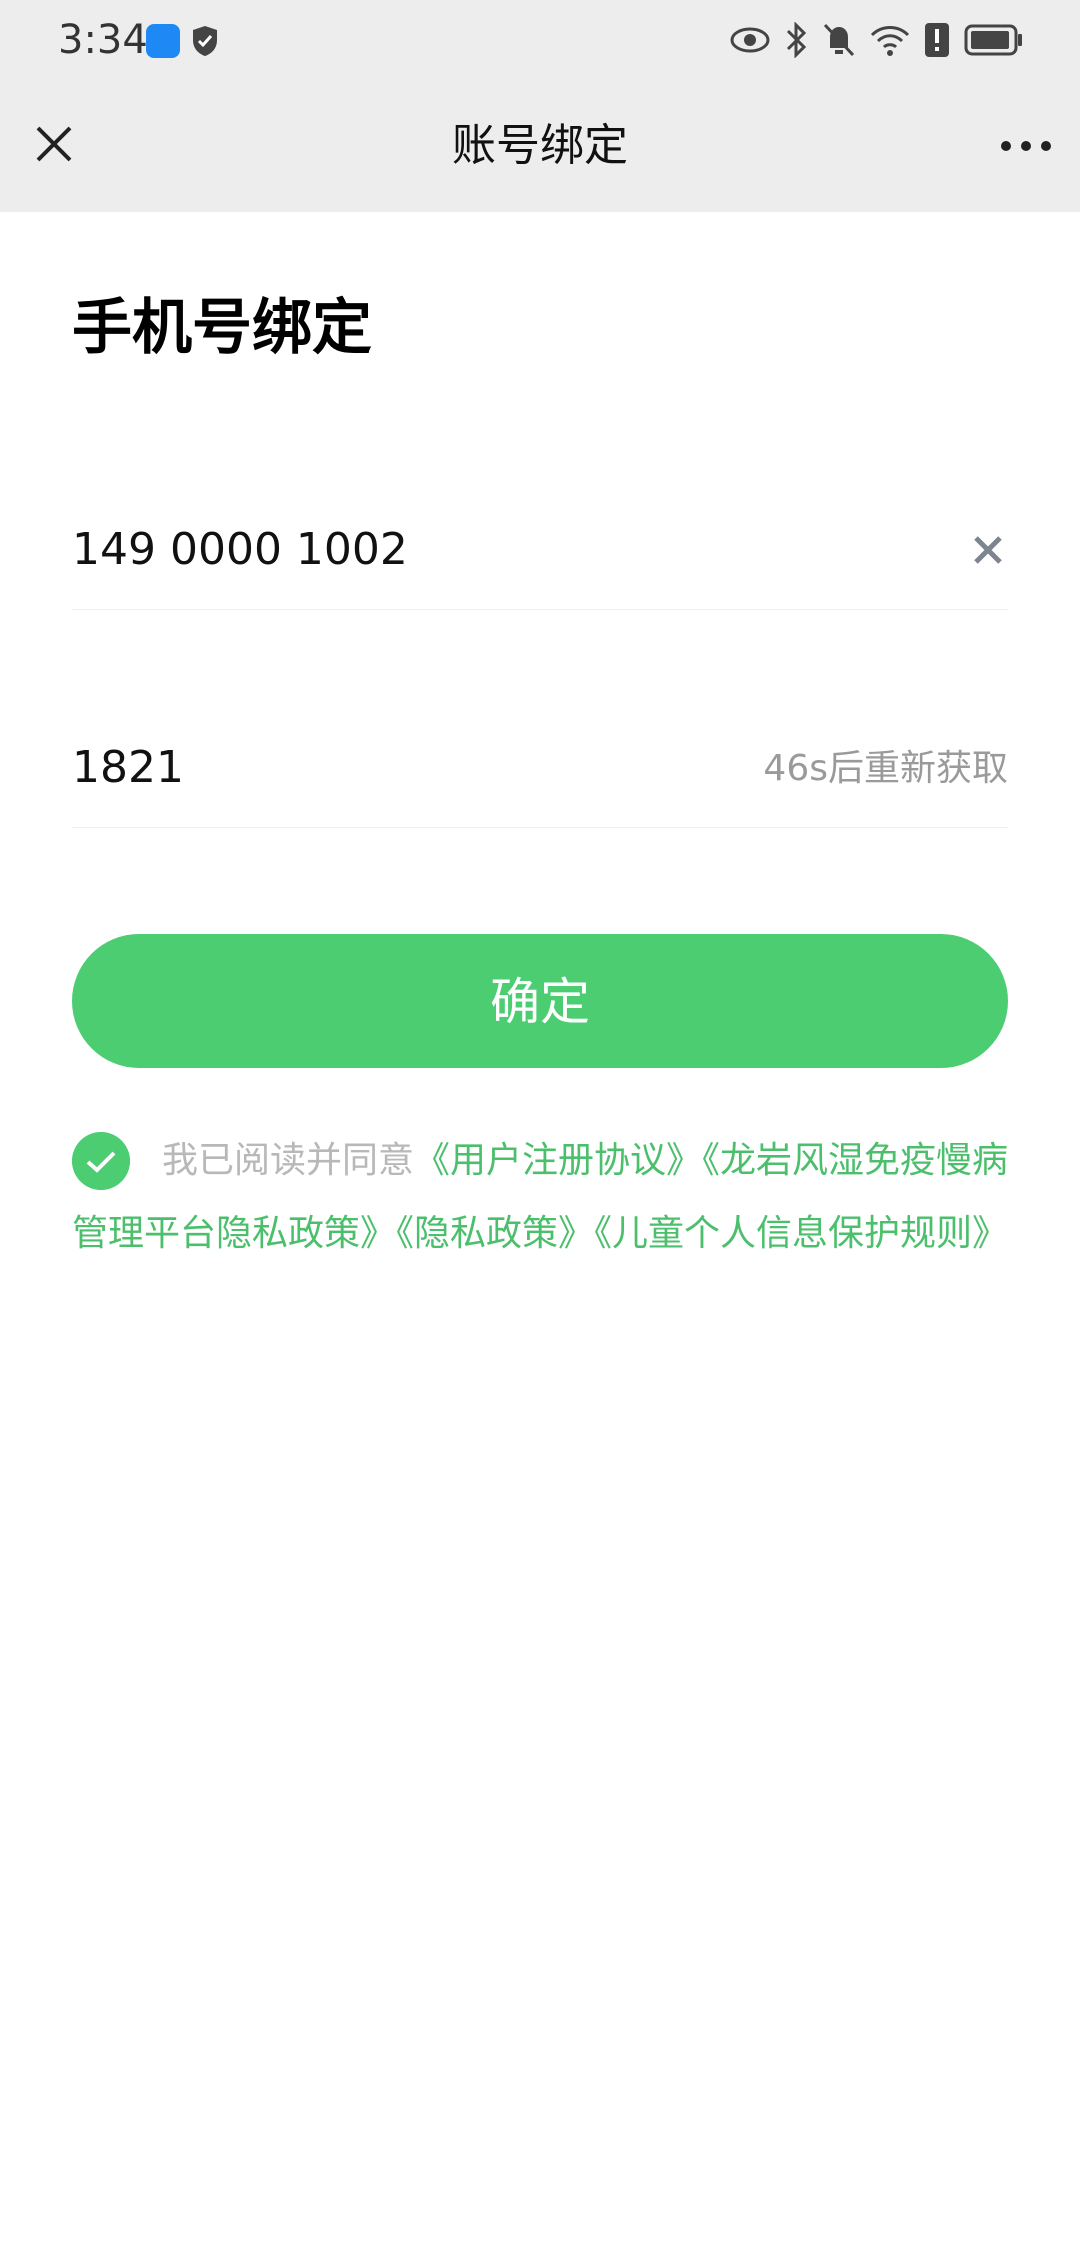 This screenshot has height=2244, width=1080. What do you see at coordinates (839, 40) in the screenshot?
I see `bell-off-icon` at bounding box center [839, 40].